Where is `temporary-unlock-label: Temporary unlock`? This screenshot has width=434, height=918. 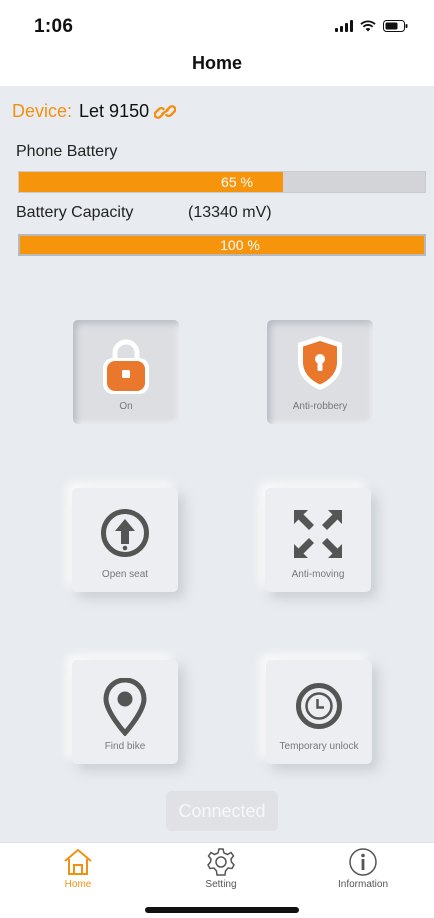 temporary-unlock-label: Temporary unlock is located at coordinates (319, 746).